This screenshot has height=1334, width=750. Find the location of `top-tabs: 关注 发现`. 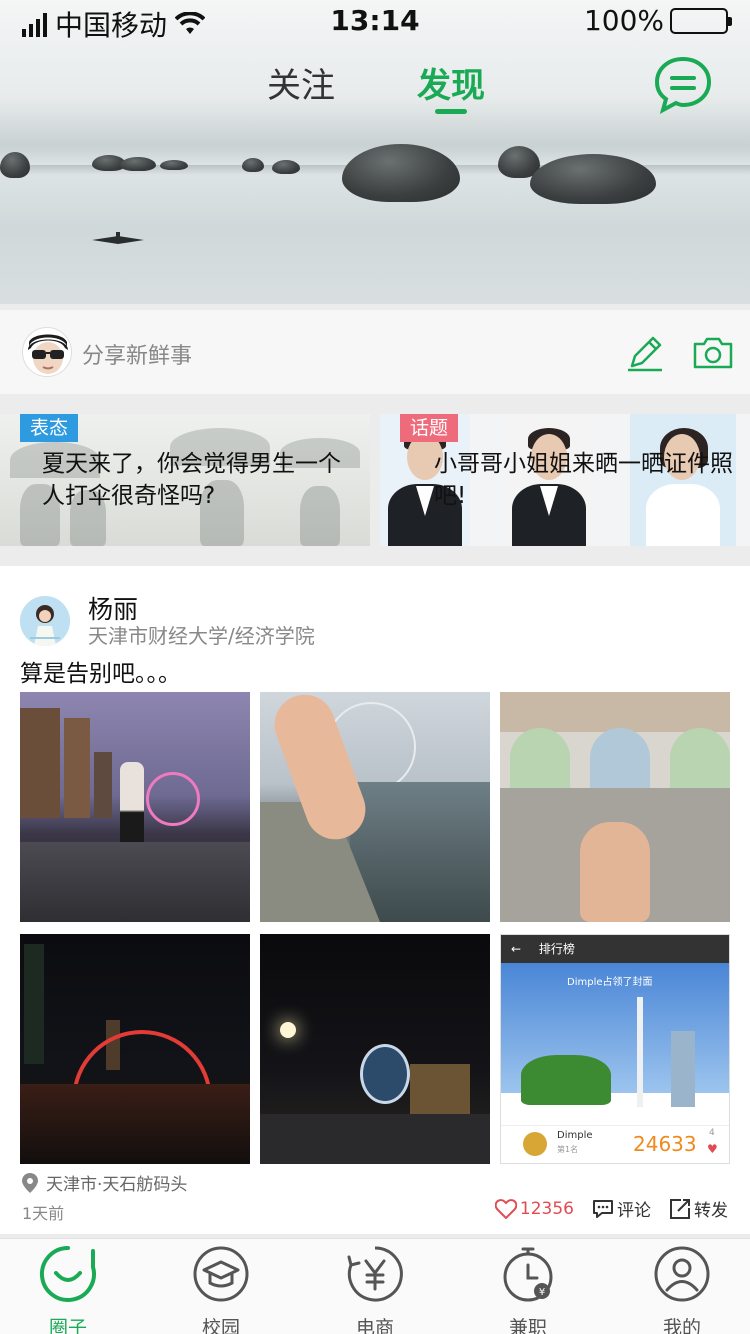

top-tabs: 关注 发现 is located at coordinates (375, 88).